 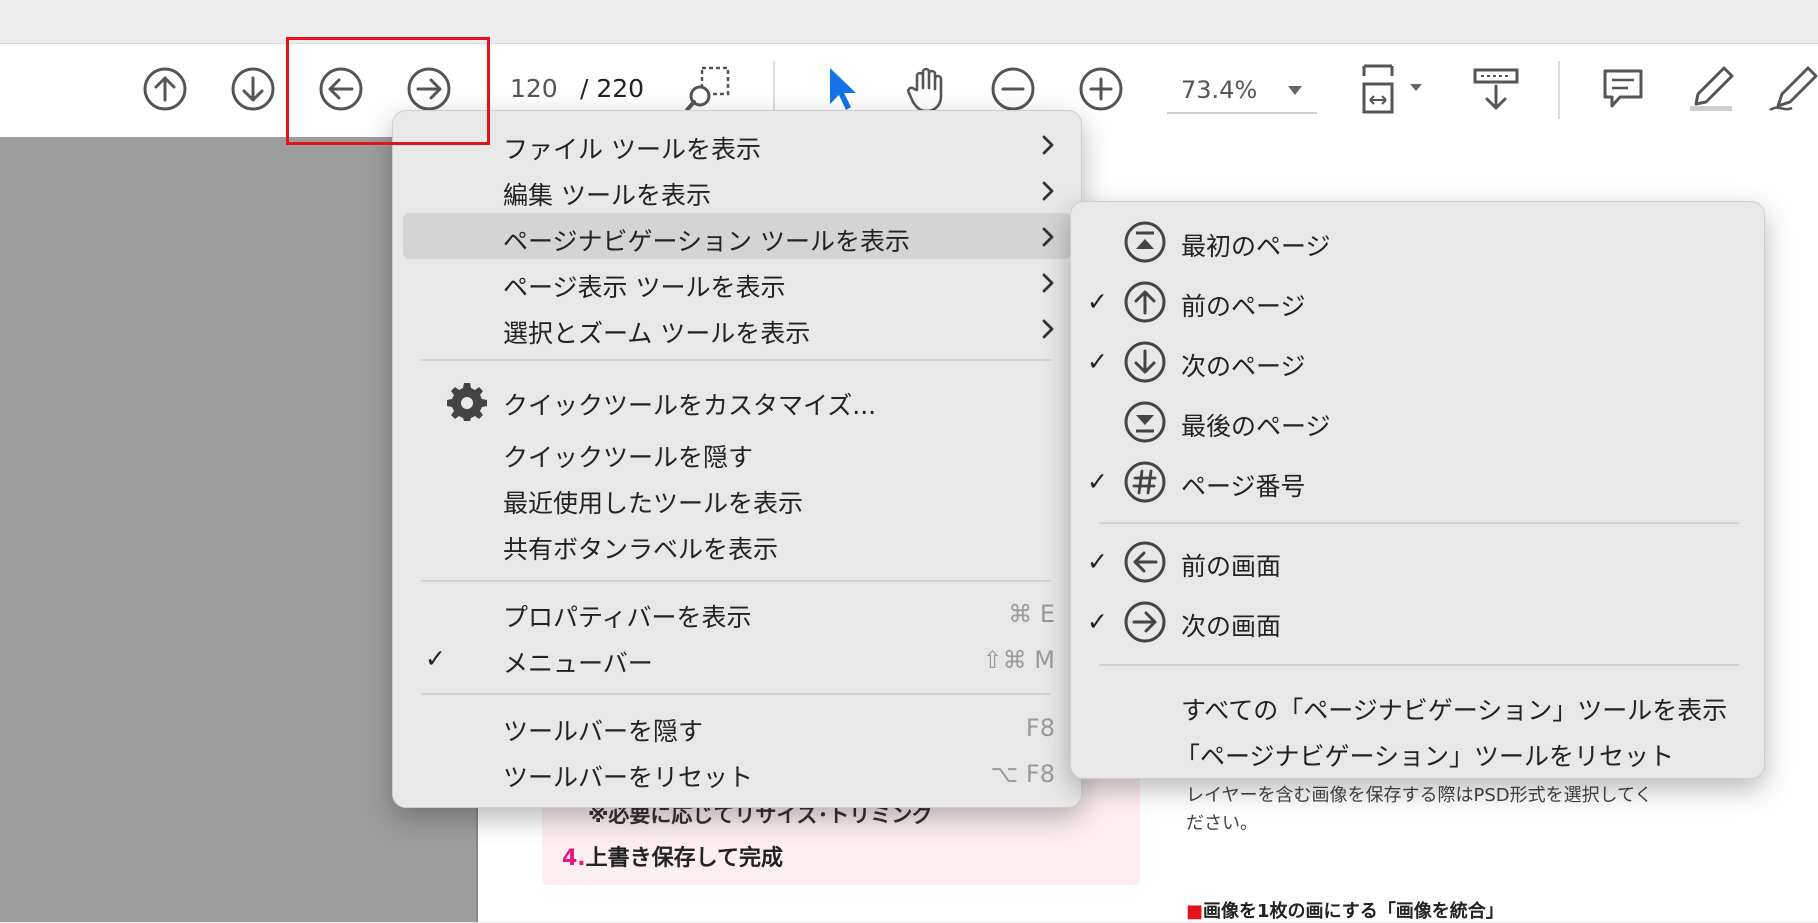 I want to click on zoom-in-icon, so click(x=1101, y=89).